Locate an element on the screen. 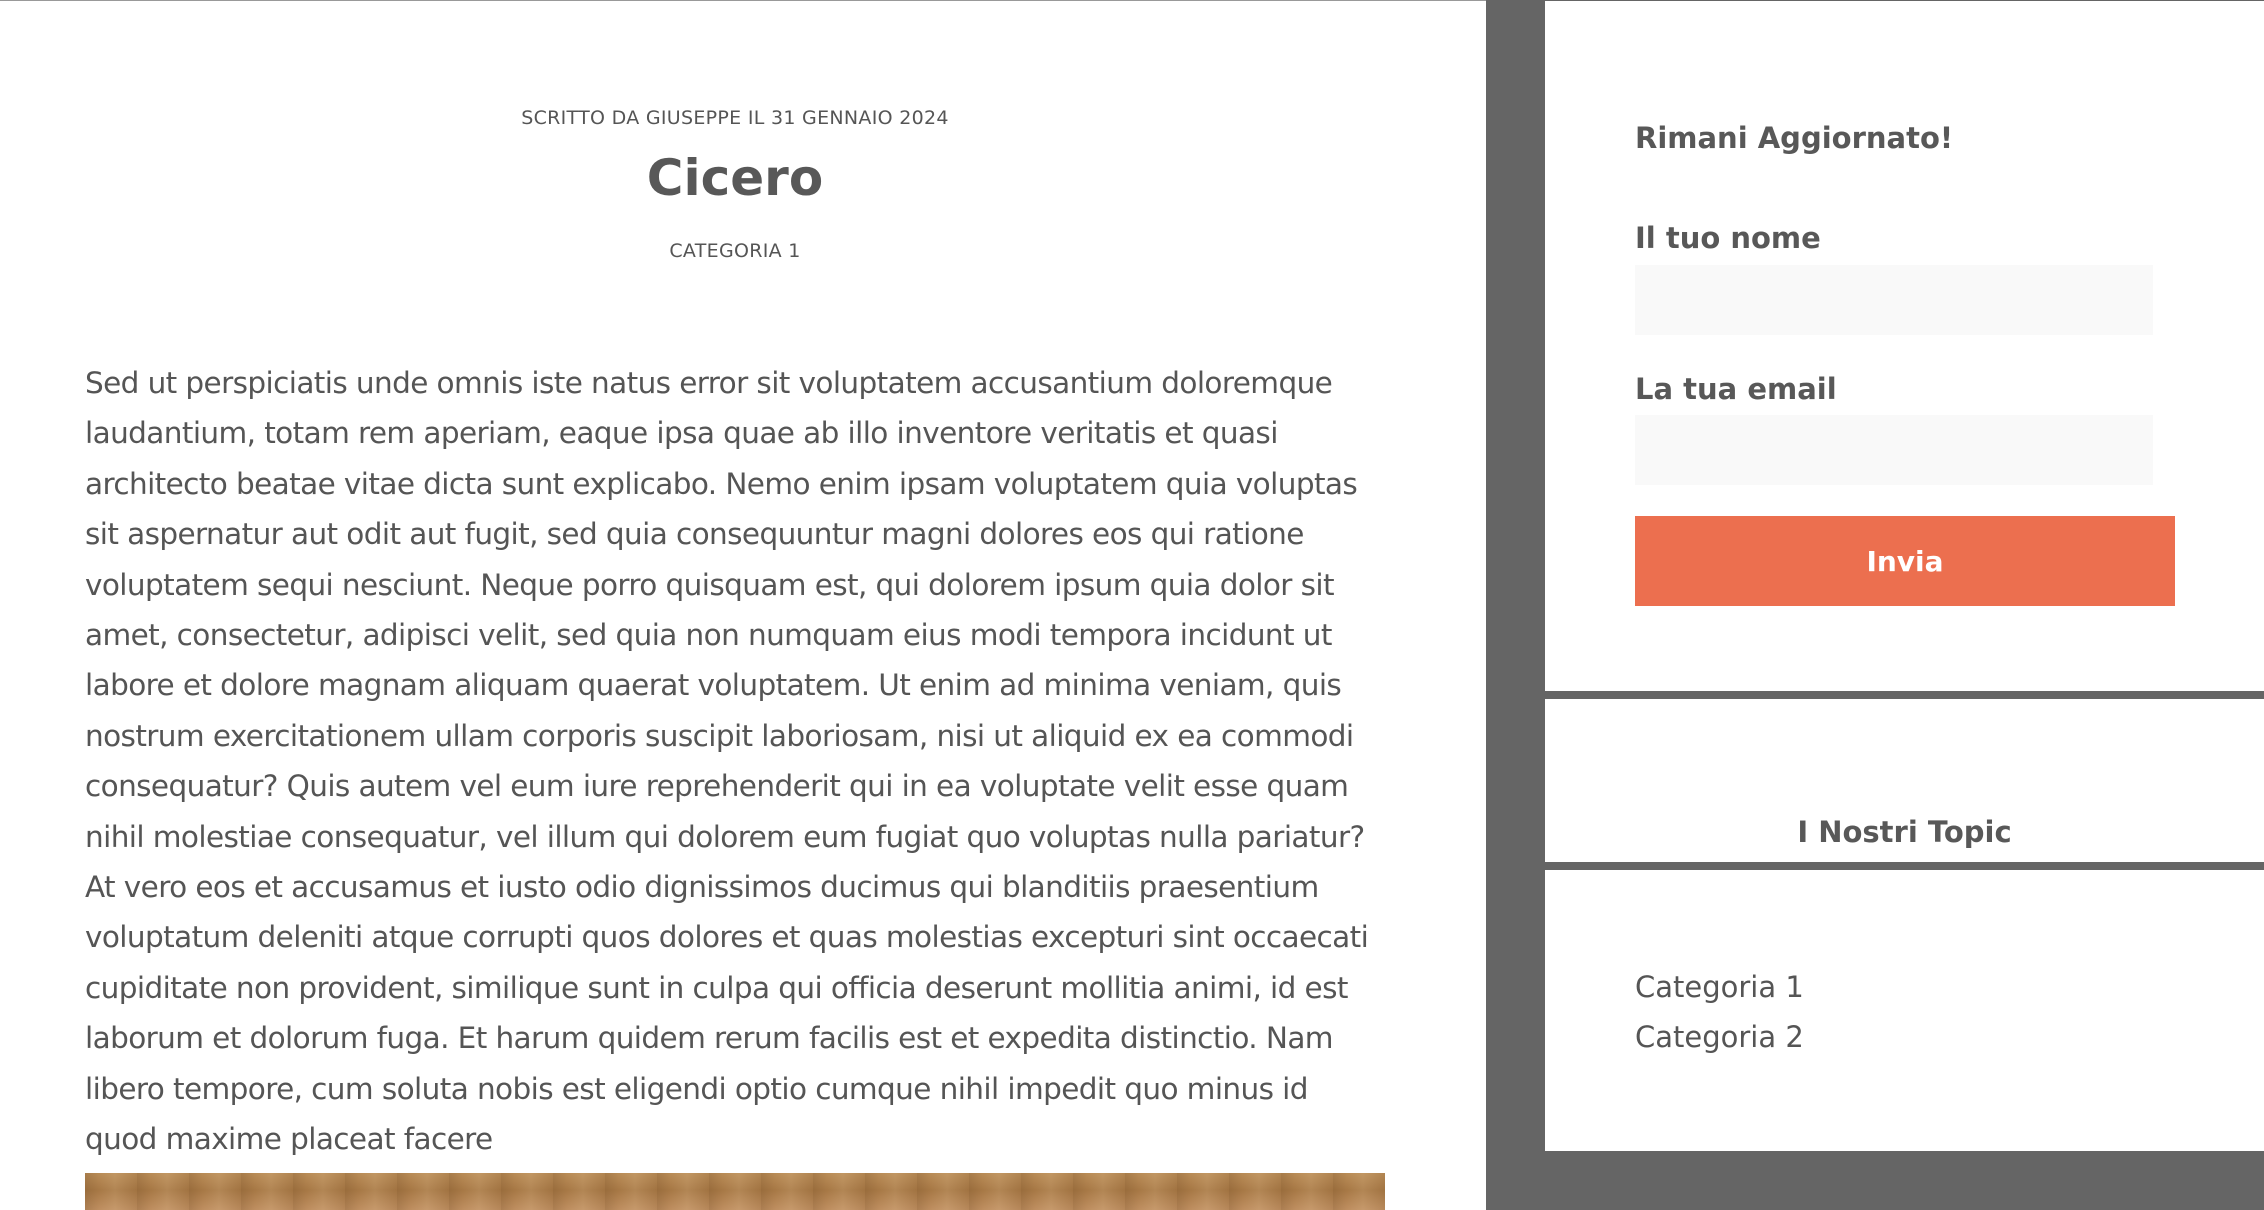  post-title: Cicero is located at coordinates (735, 178).